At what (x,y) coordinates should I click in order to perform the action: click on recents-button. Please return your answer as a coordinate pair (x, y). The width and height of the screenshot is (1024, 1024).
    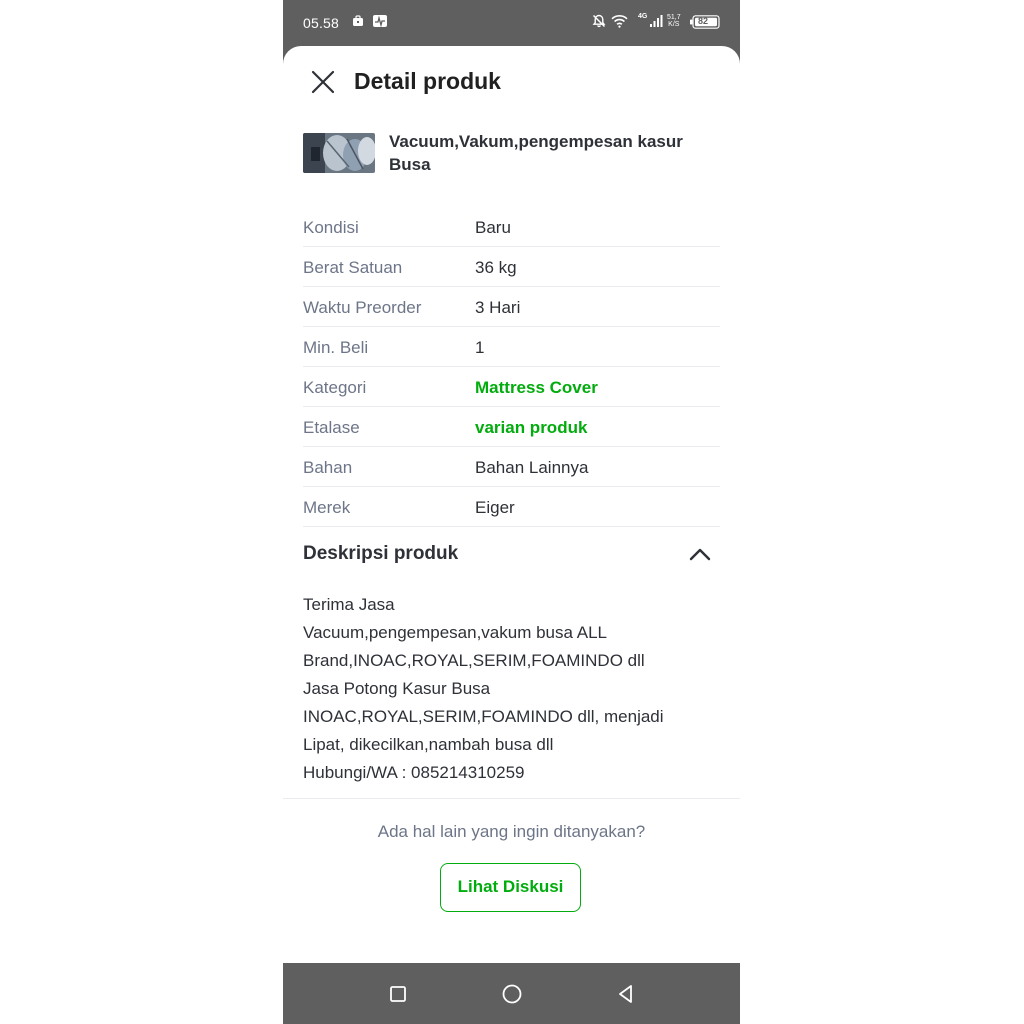
    Looking at the image, I should click on (398, 994).